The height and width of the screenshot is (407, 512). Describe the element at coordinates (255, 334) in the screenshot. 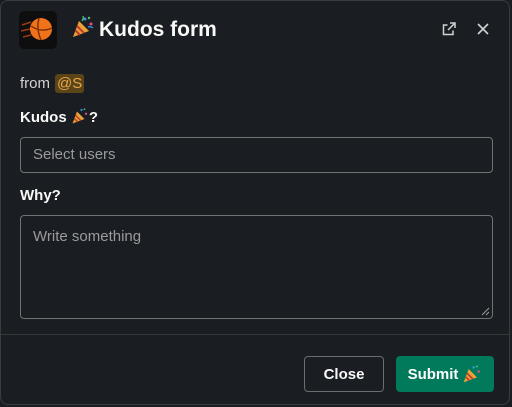

I see `footer-divider` at that location.